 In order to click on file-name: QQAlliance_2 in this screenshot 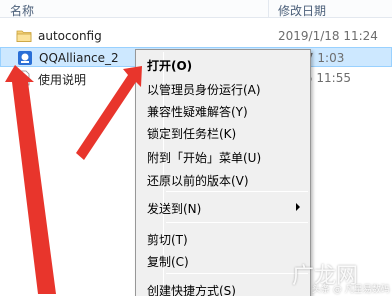, I will do `click(79, 58)`.